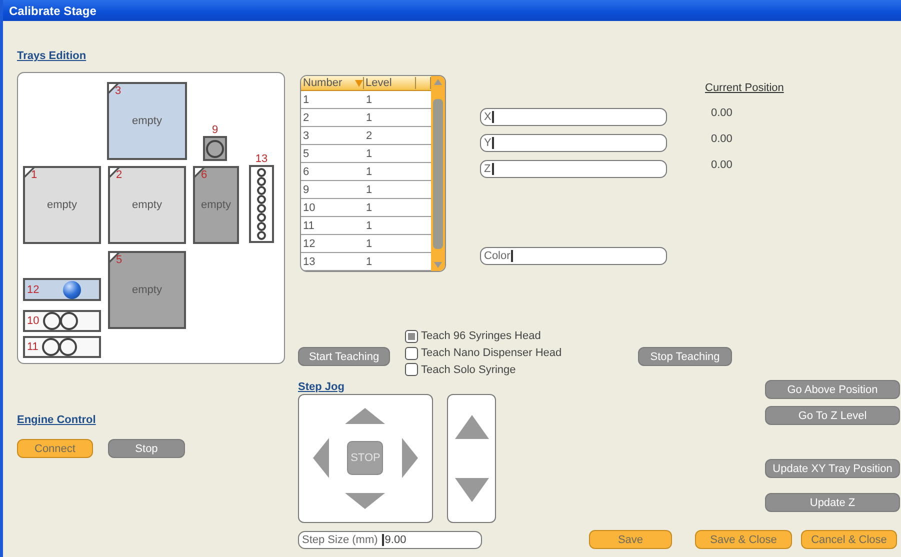  Describe the element at coordinates (744, 88) in the screenshot. I see `position-heading: Current Position` at that location.